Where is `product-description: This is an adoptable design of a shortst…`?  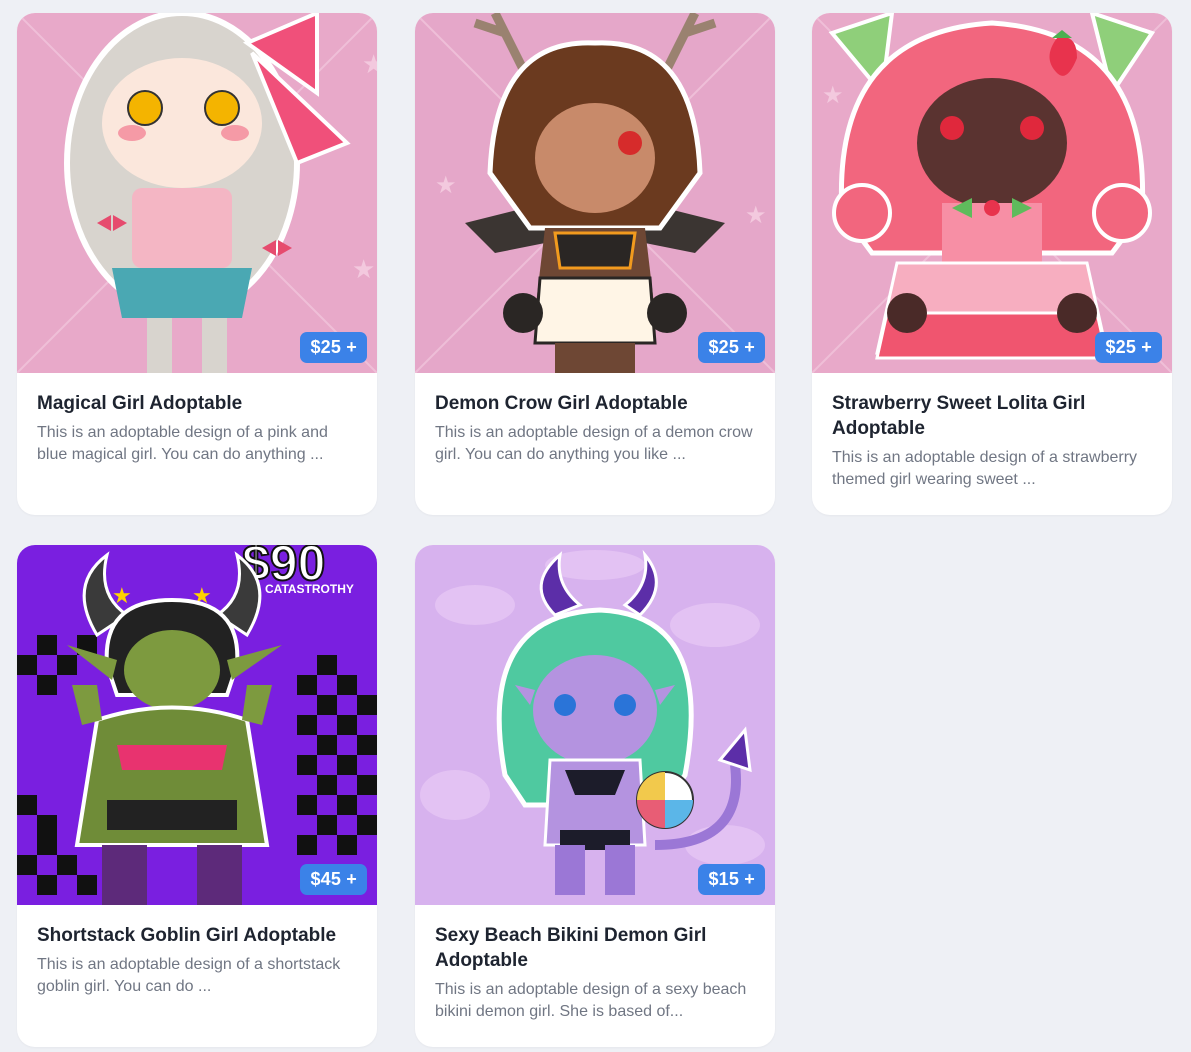
product-description: This is an adoptable design of a shortst… is located at coordinates (189, 975).